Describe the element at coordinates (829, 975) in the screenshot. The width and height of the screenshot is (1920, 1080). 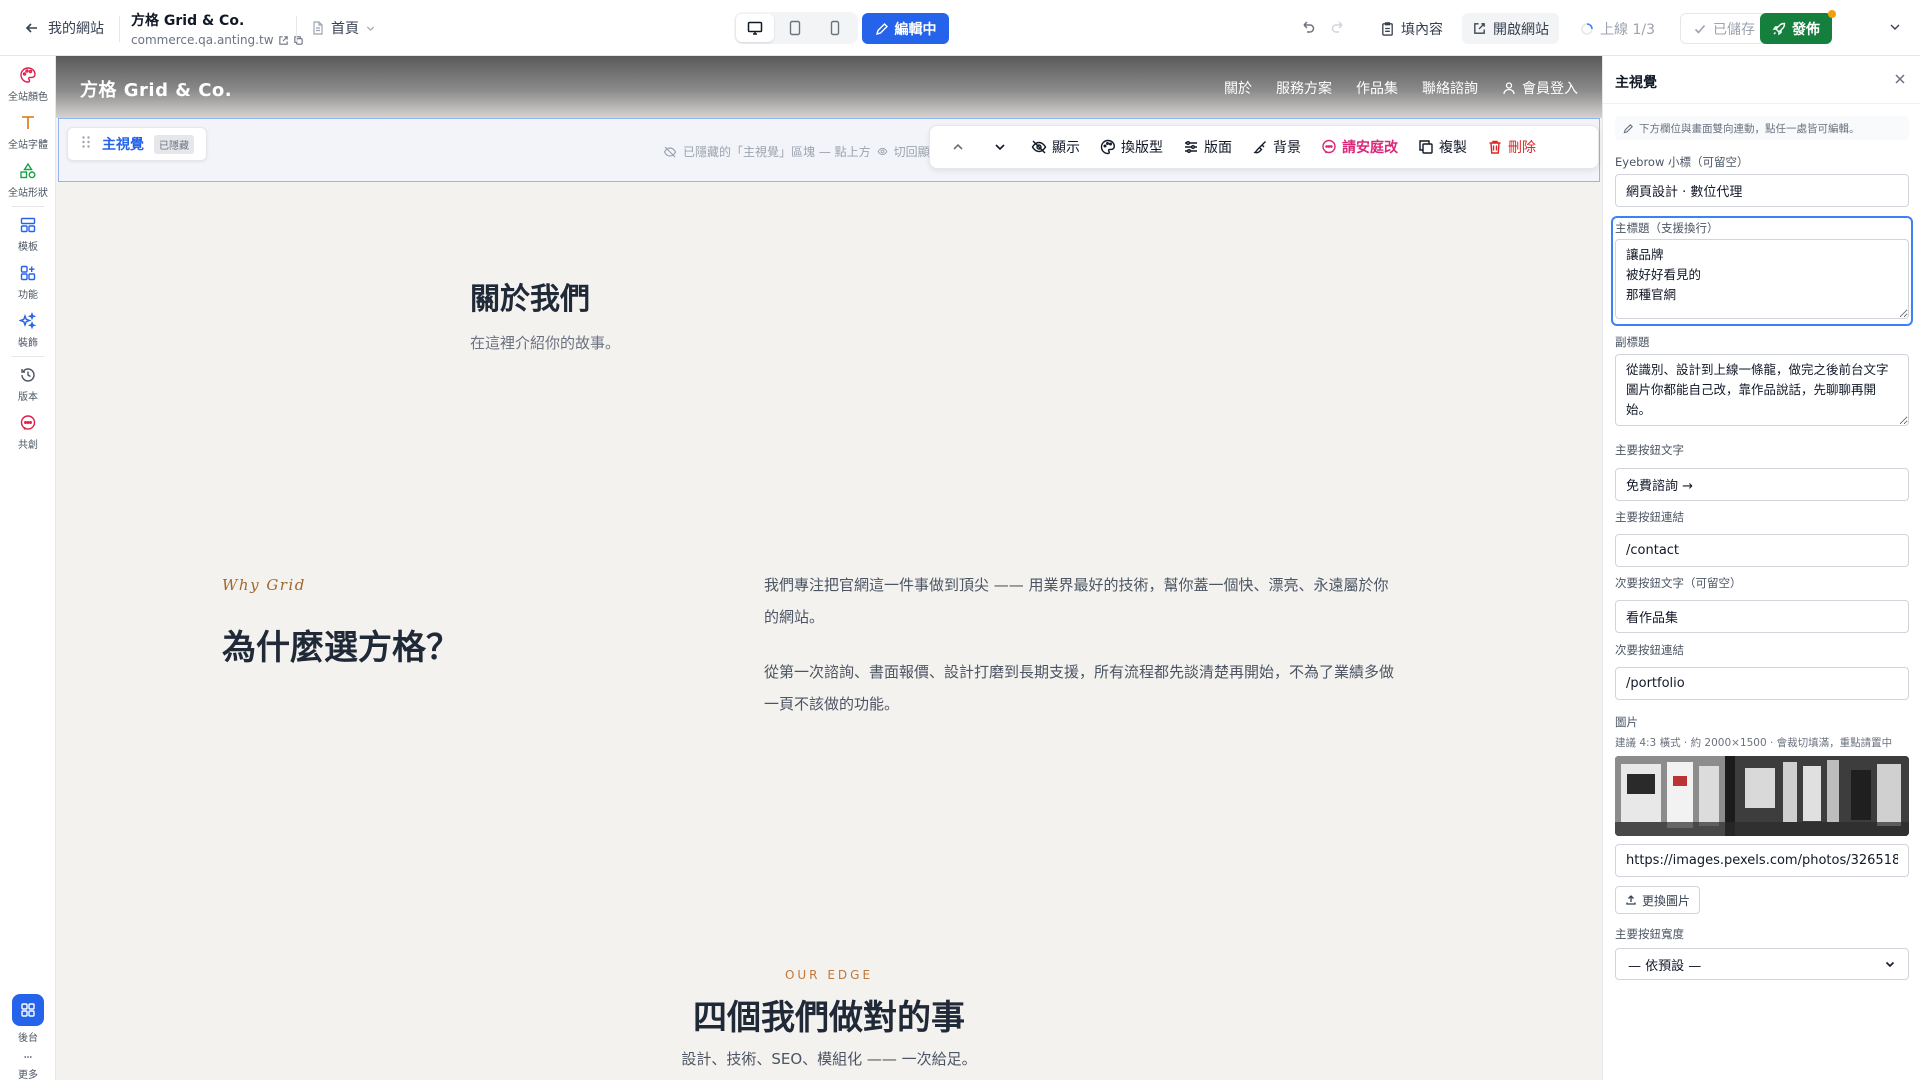
I see `edge-eyebrow: OUR EDGE` at that location.